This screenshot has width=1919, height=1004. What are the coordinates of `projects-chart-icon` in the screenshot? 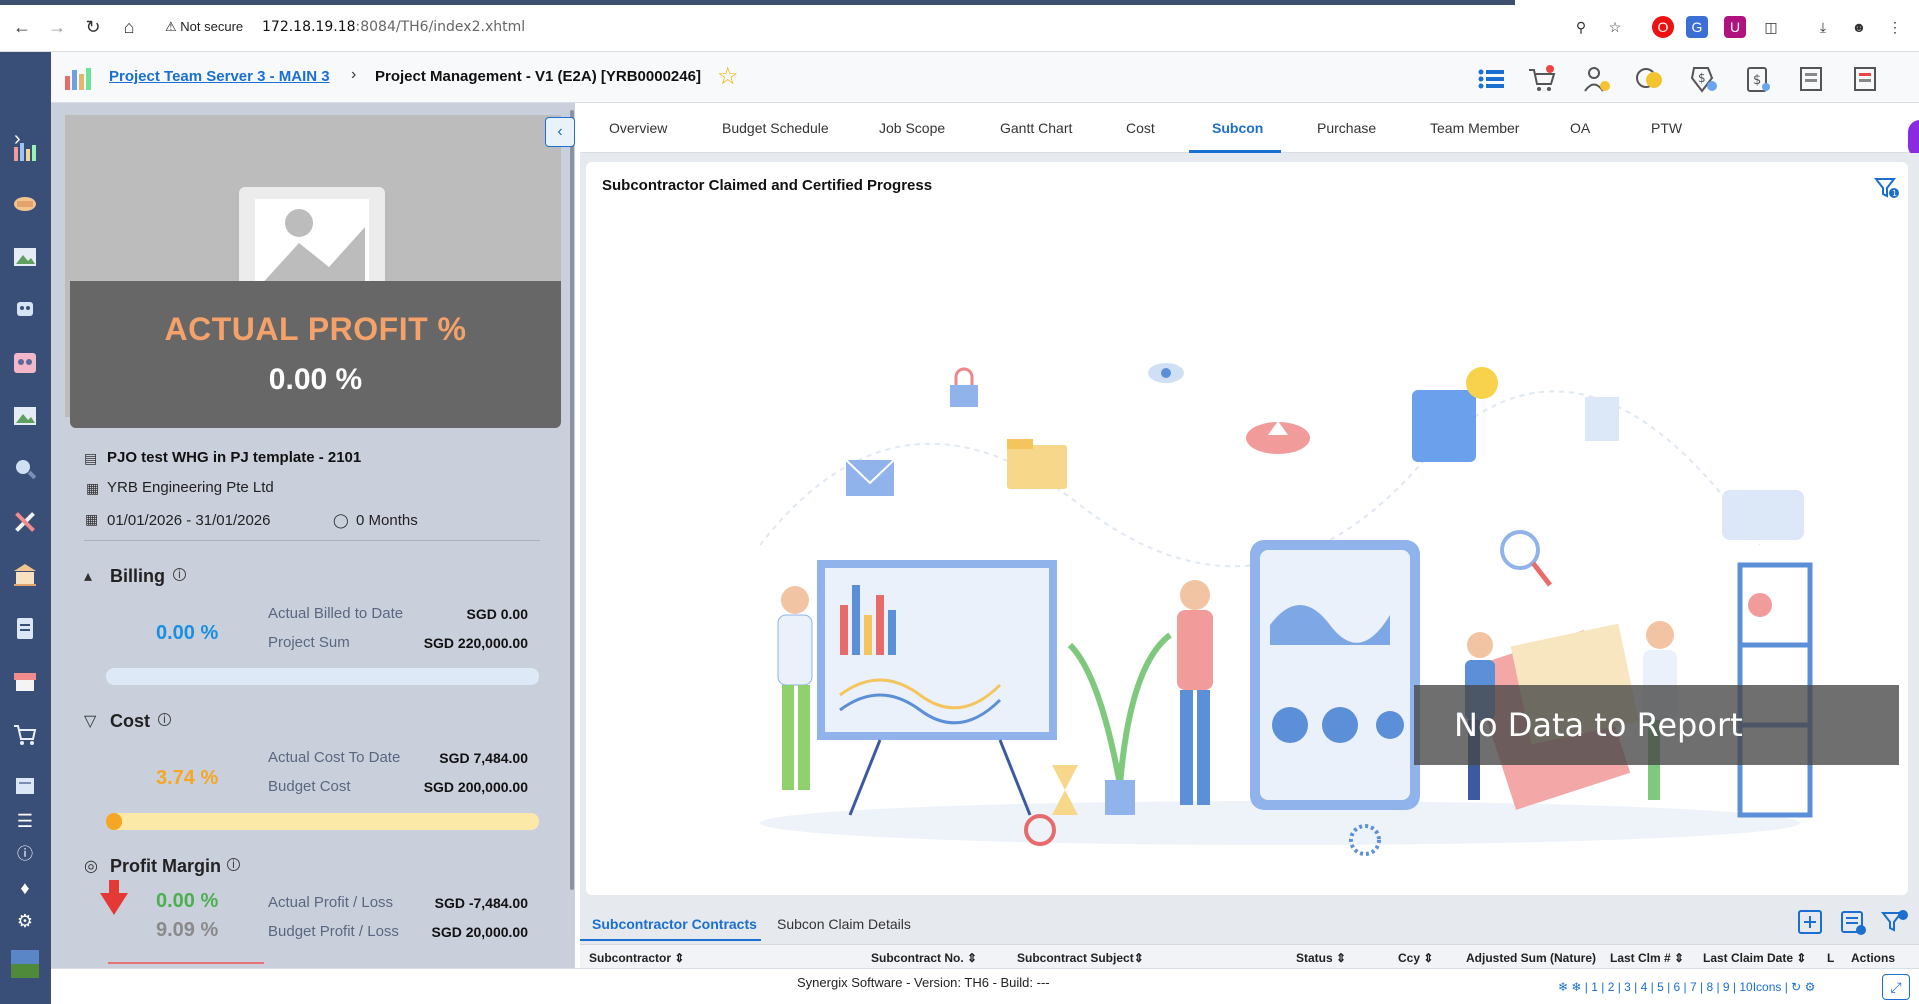 It's located at (25, 151).